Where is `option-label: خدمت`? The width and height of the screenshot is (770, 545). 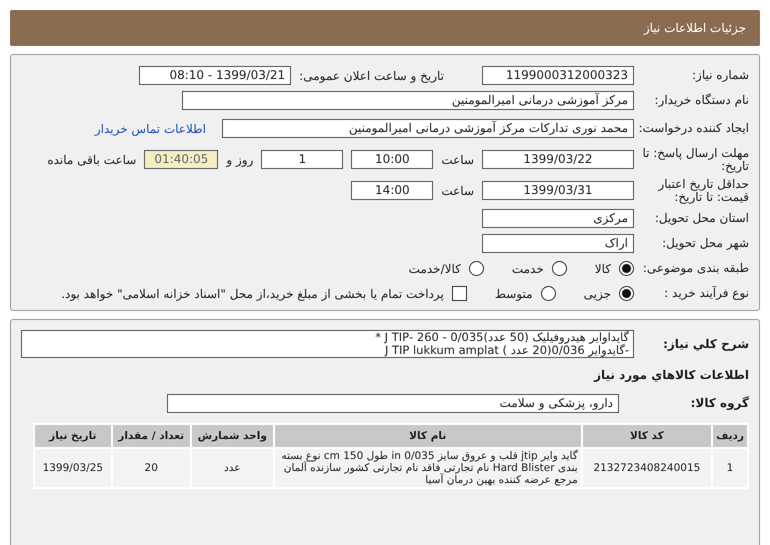 option-label: خدمت is located at coordinates (528, 269).